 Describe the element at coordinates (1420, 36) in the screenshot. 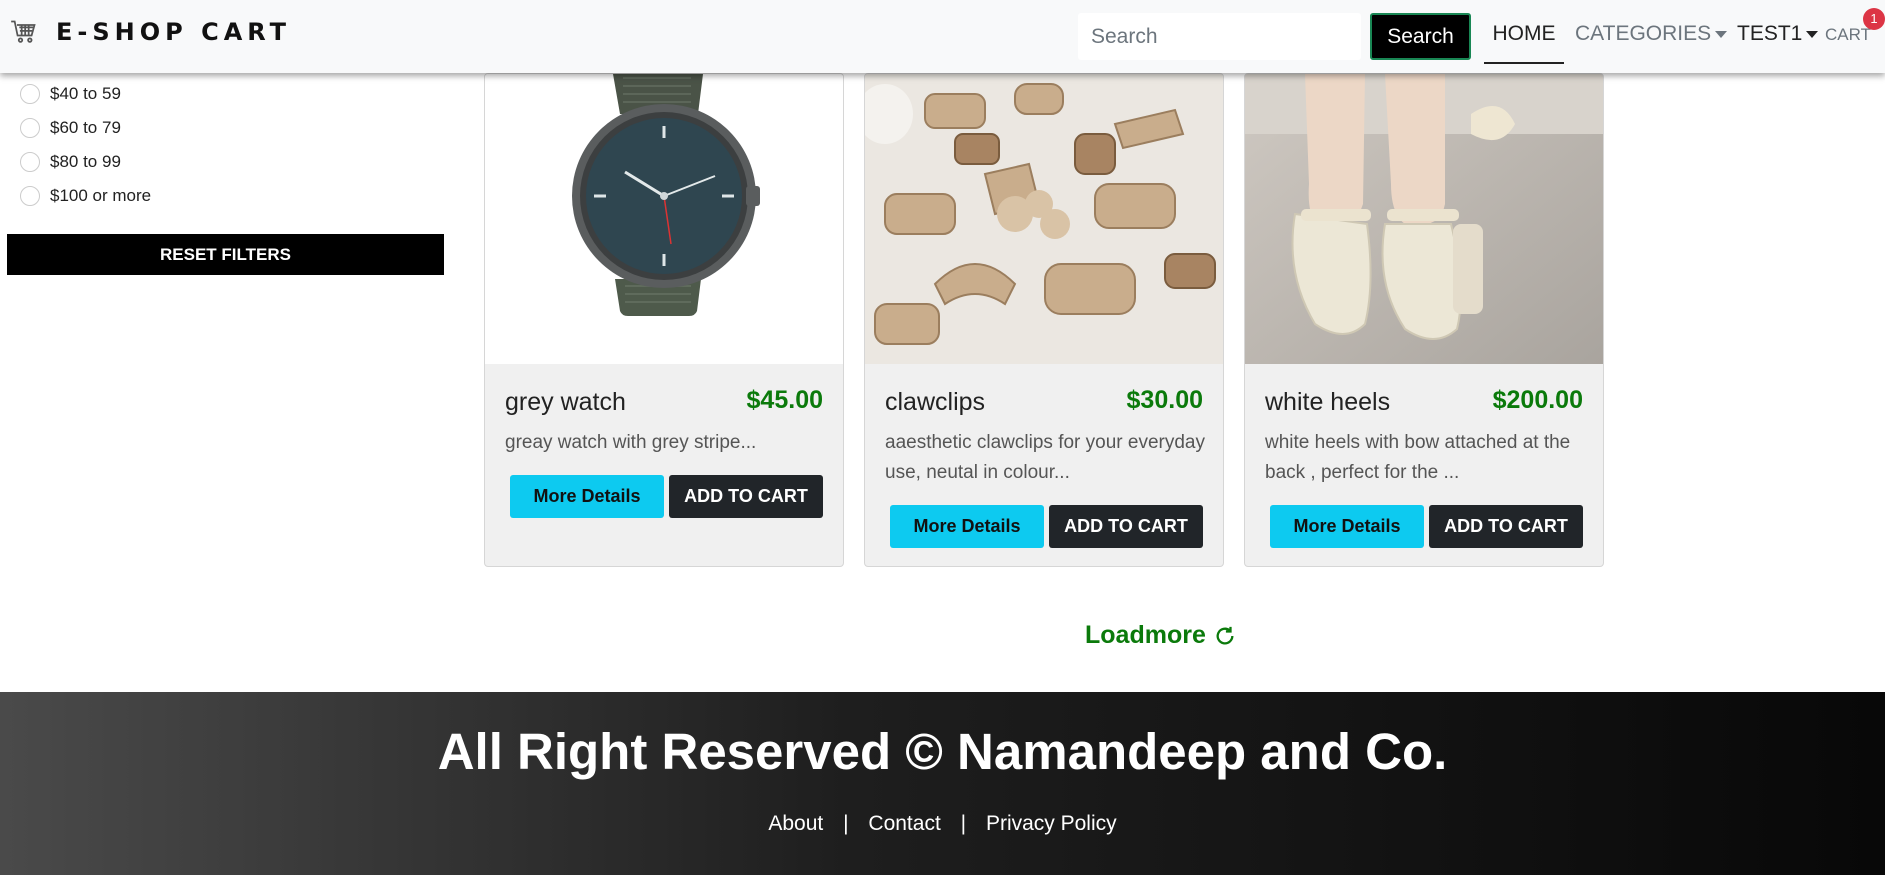

I see `search-button: Search` at that location.